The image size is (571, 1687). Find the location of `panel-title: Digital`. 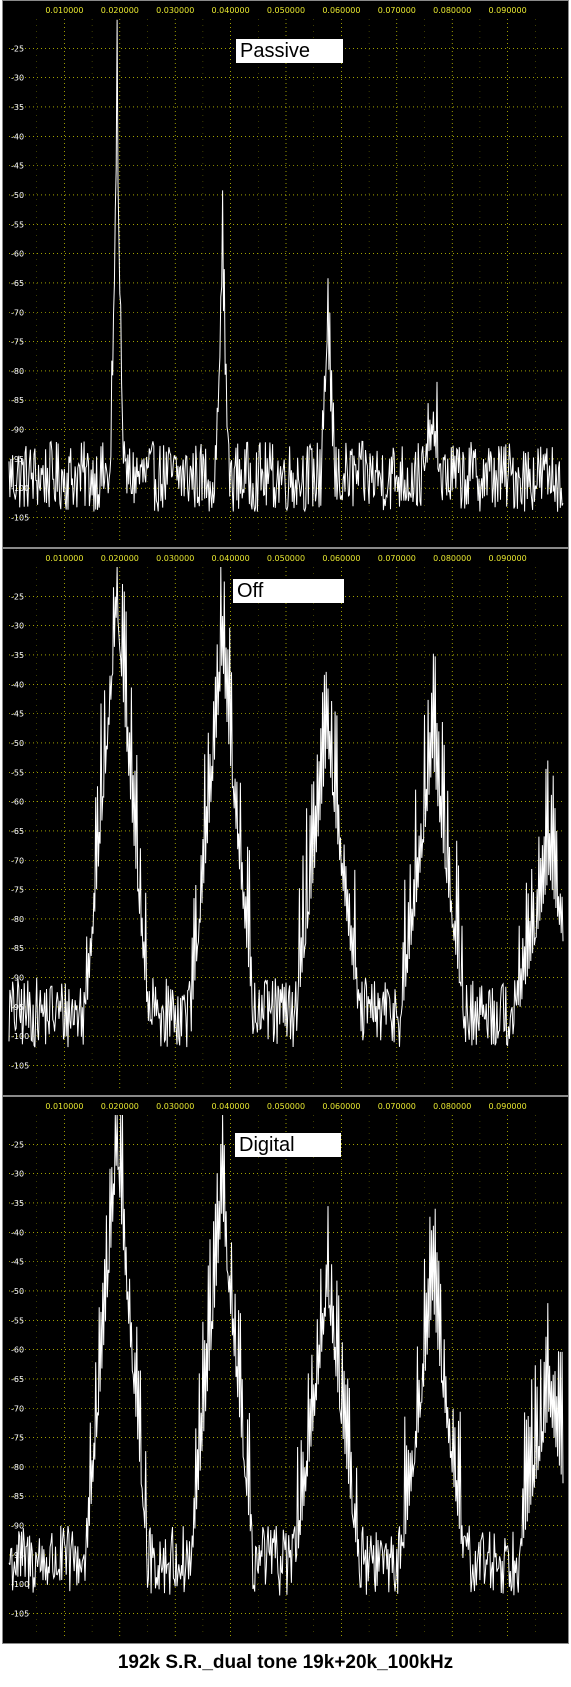

panel-title: Digital is located at coordinates (288, 1145).